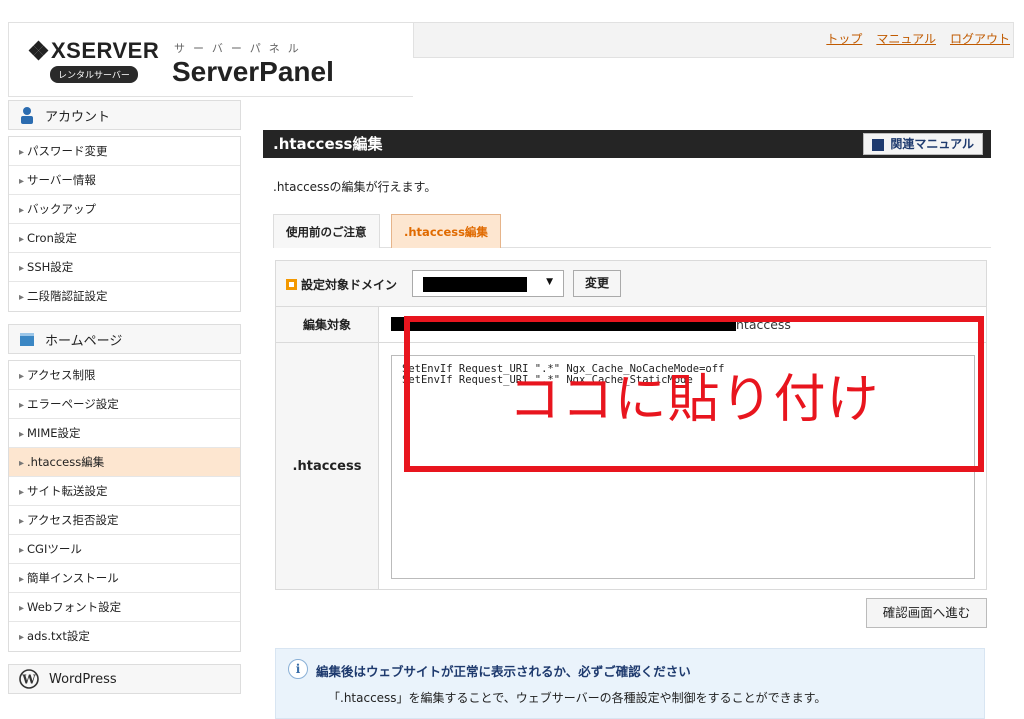 This screenshot has width=1024, height=719. What do you see at coordinates (932, 144) in the screenshot?
I see `related-manual-label: 関連マニュアル` at bounding box center [932, 144].